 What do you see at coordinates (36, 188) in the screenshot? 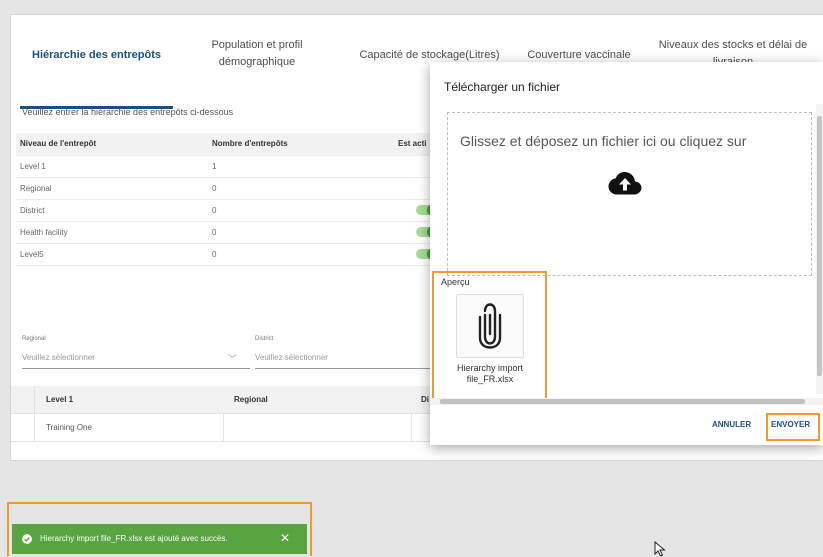
I see `cell-level: Regional` at bounding box center [36, 188].